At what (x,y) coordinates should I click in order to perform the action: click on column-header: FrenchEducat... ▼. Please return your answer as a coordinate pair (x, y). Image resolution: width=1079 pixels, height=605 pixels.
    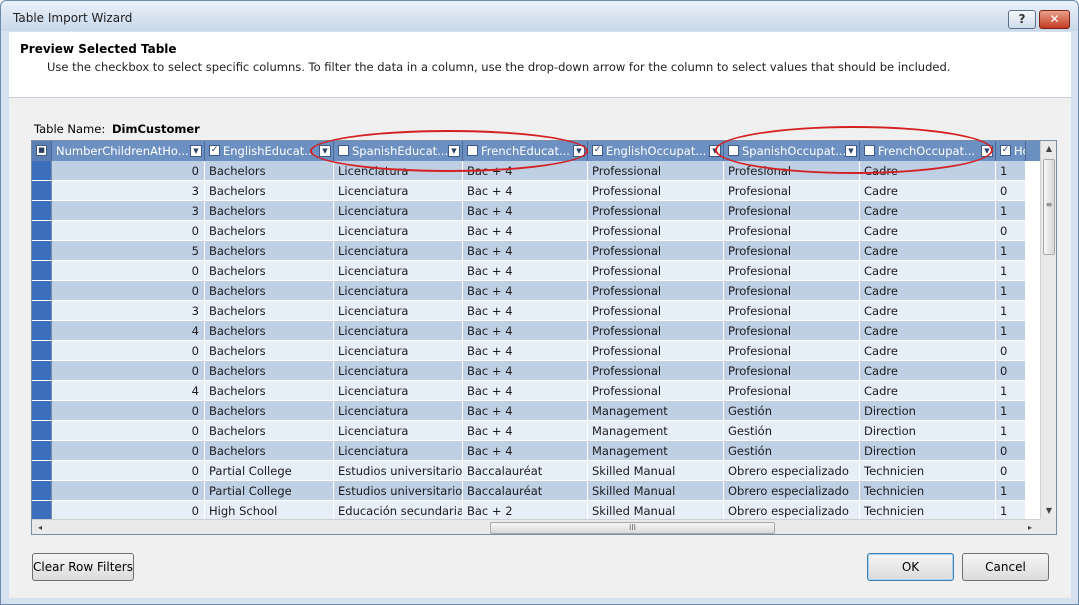
    Looking at the image, I should click on (525, 151).